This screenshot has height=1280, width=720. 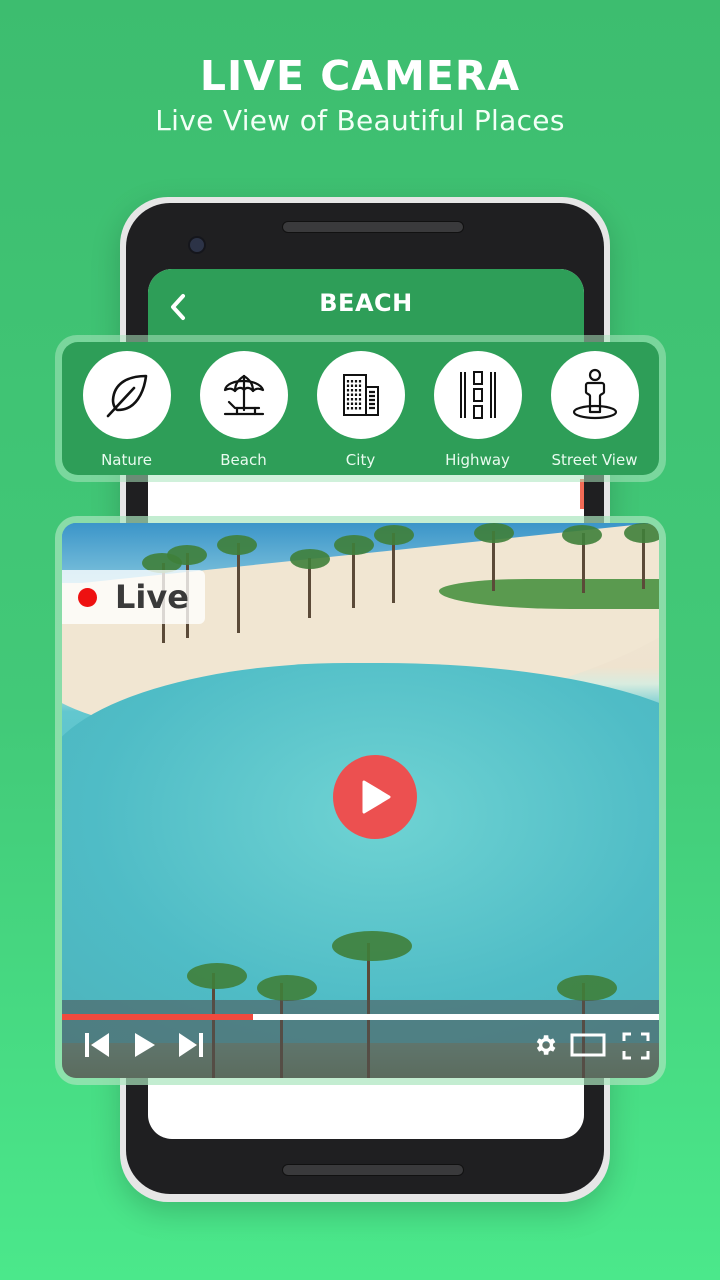 What do you see at coordinates (243, 460) in the screenshot?
I see `category-label: Beach` at bounding box center [243, 460].